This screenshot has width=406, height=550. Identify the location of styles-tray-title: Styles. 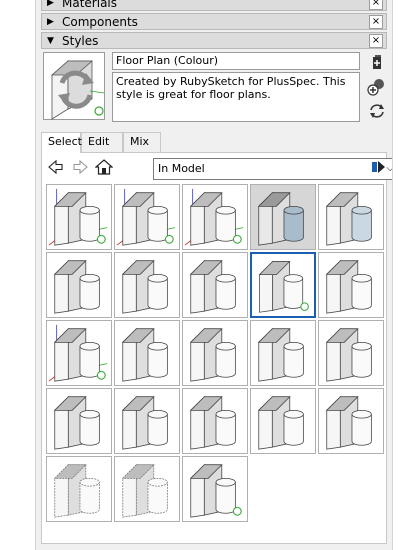
(80, 41).